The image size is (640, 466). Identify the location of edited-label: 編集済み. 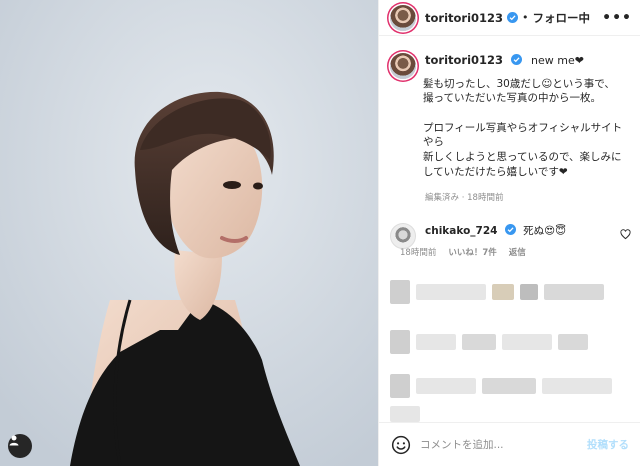
(442, 198).